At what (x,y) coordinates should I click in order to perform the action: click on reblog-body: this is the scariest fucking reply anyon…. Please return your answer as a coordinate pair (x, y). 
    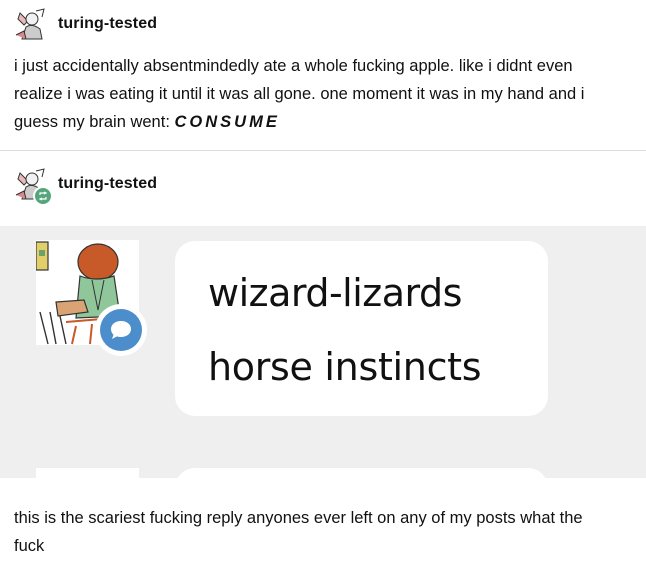
    Looking at the image, I should click on (324, 532).